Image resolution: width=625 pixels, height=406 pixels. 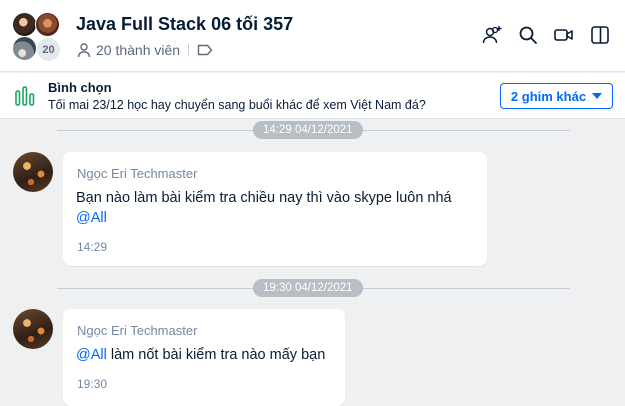 I want to click on message-time: 19:30, so click(x=92, y=384).